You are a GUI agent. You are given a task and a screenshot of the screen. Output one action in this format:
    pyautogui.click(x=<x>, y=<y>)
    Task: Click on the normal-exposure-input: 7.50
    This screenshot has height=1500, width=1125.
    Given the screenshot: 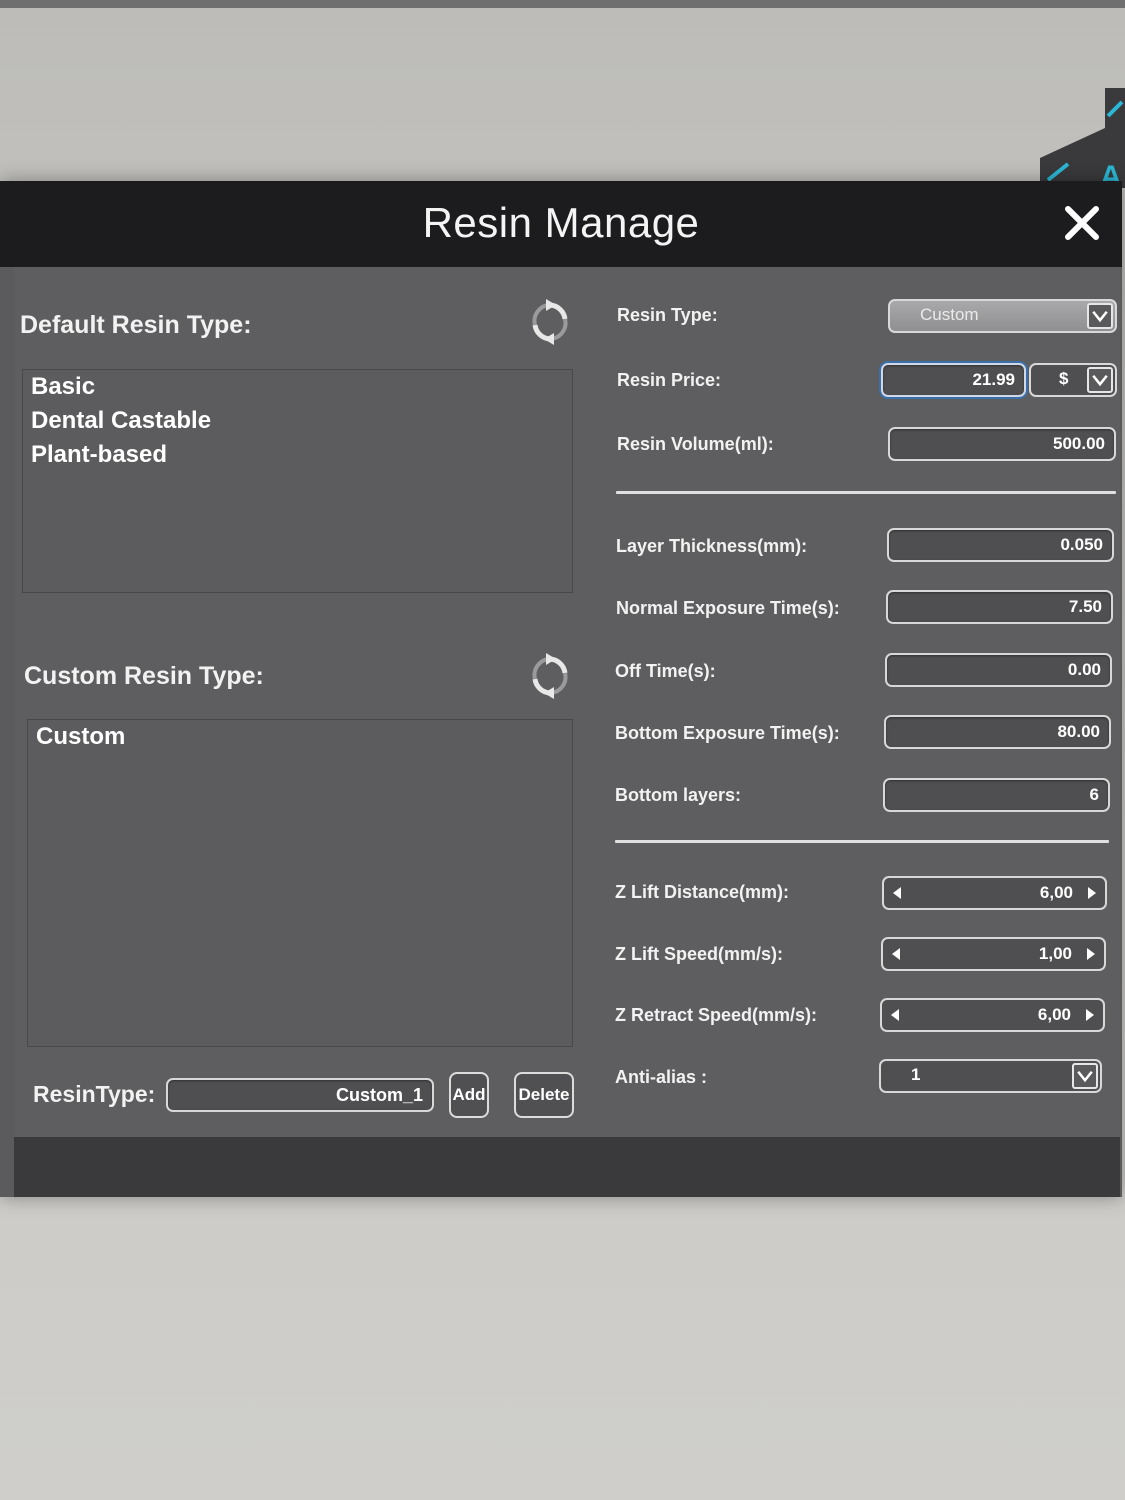 What is the action you would take?
    pyautogui.click(x=999, y=607)
    